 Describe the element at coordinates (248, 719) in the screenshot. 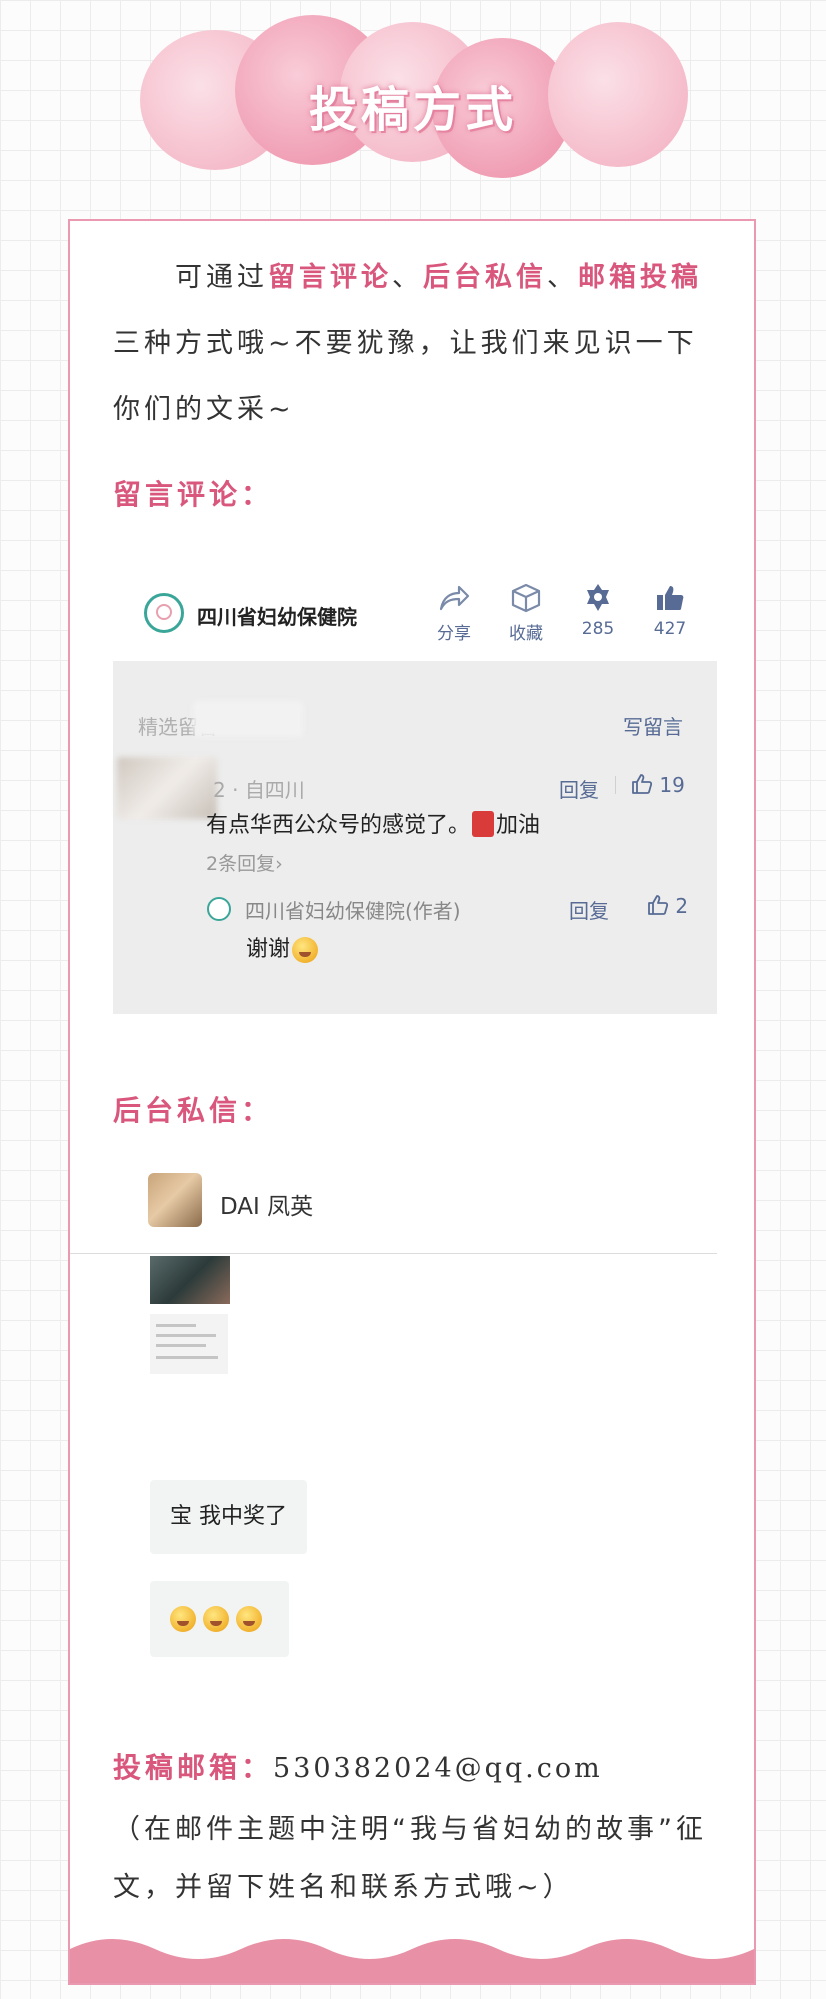

I see `blurred-overlay` at that location.